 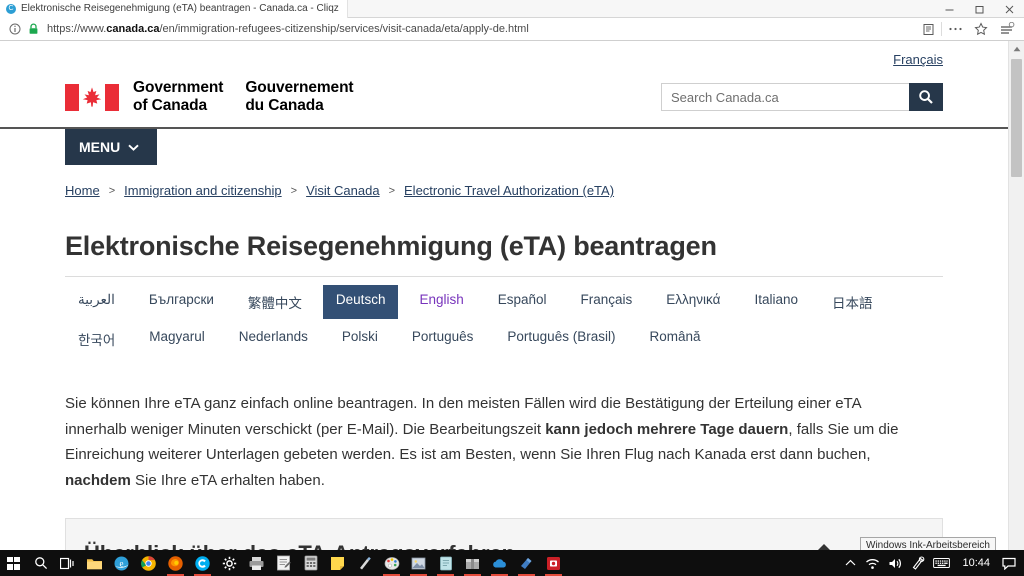 I want to click on lang-tab-espanol: Español, so click(x=522, y=302).